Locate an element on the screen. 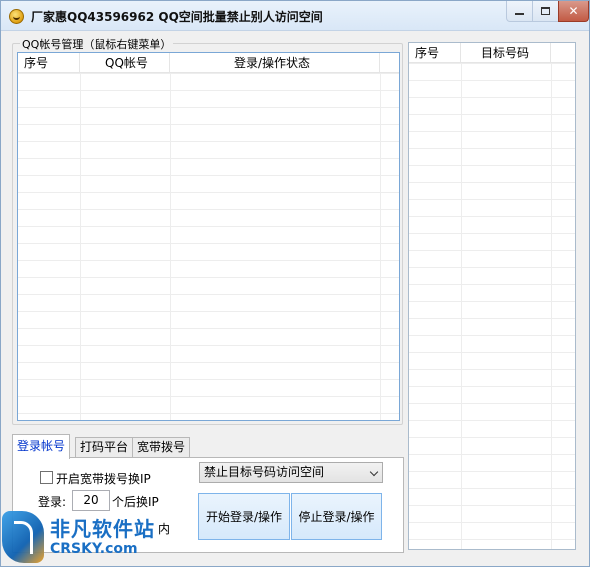 The image size is (590, 567). minimize-icon is located at coordinates (519, 14).